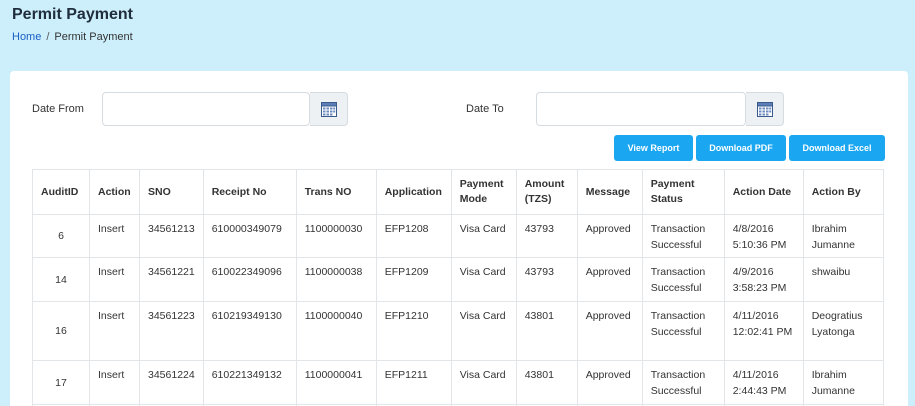  I want to click on date-to-calendar-button, so click(765, 109).